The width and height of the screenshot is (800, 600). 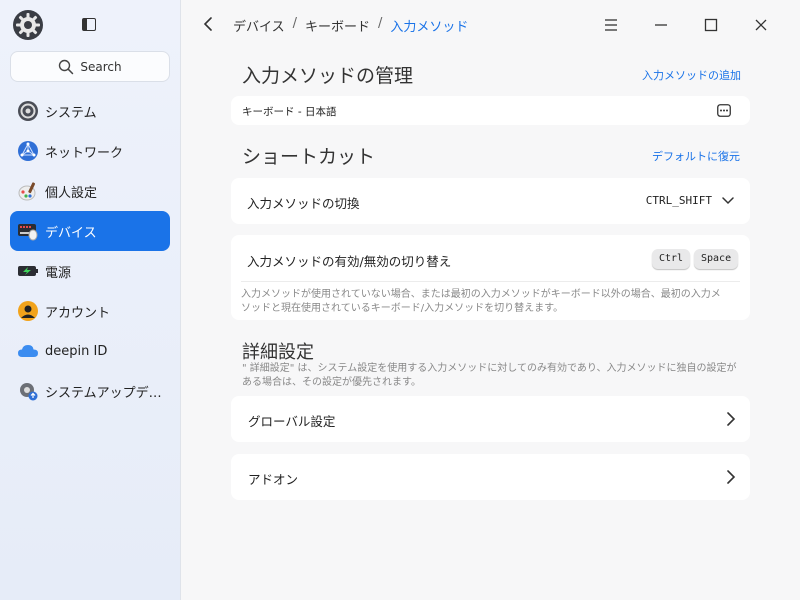 I want to click on sidebar-item-devices: デバイス, so click(x=90, y=231).